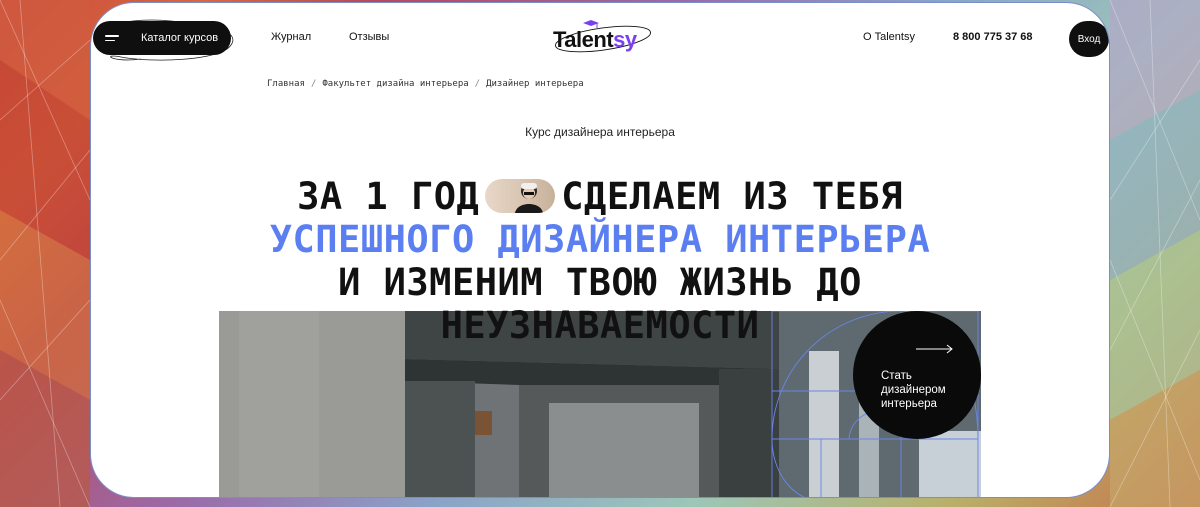 The height and width of the screenshot is (507, 1200). Describe the element at coordinates (388, 196) in the screenshot. I see `hero-line1-start: ЗА 1 ГОД` at that location.